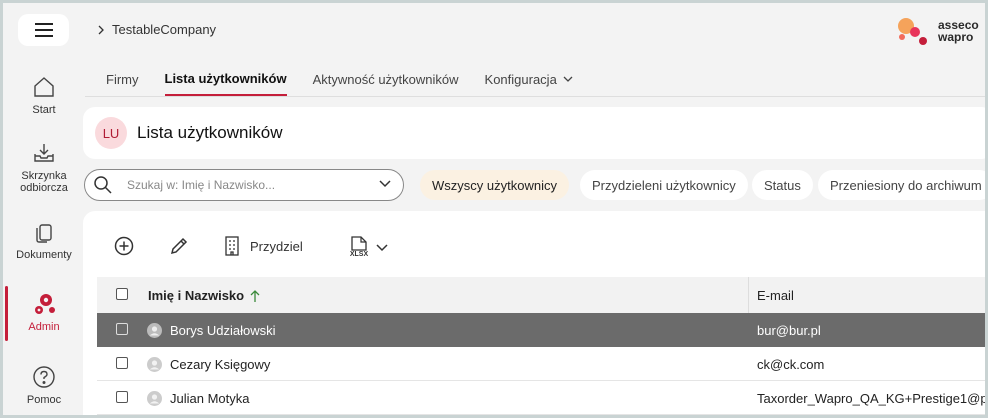 This screenshot has width=988, height=418. I want to click on documents-icon, so click(44, 230).